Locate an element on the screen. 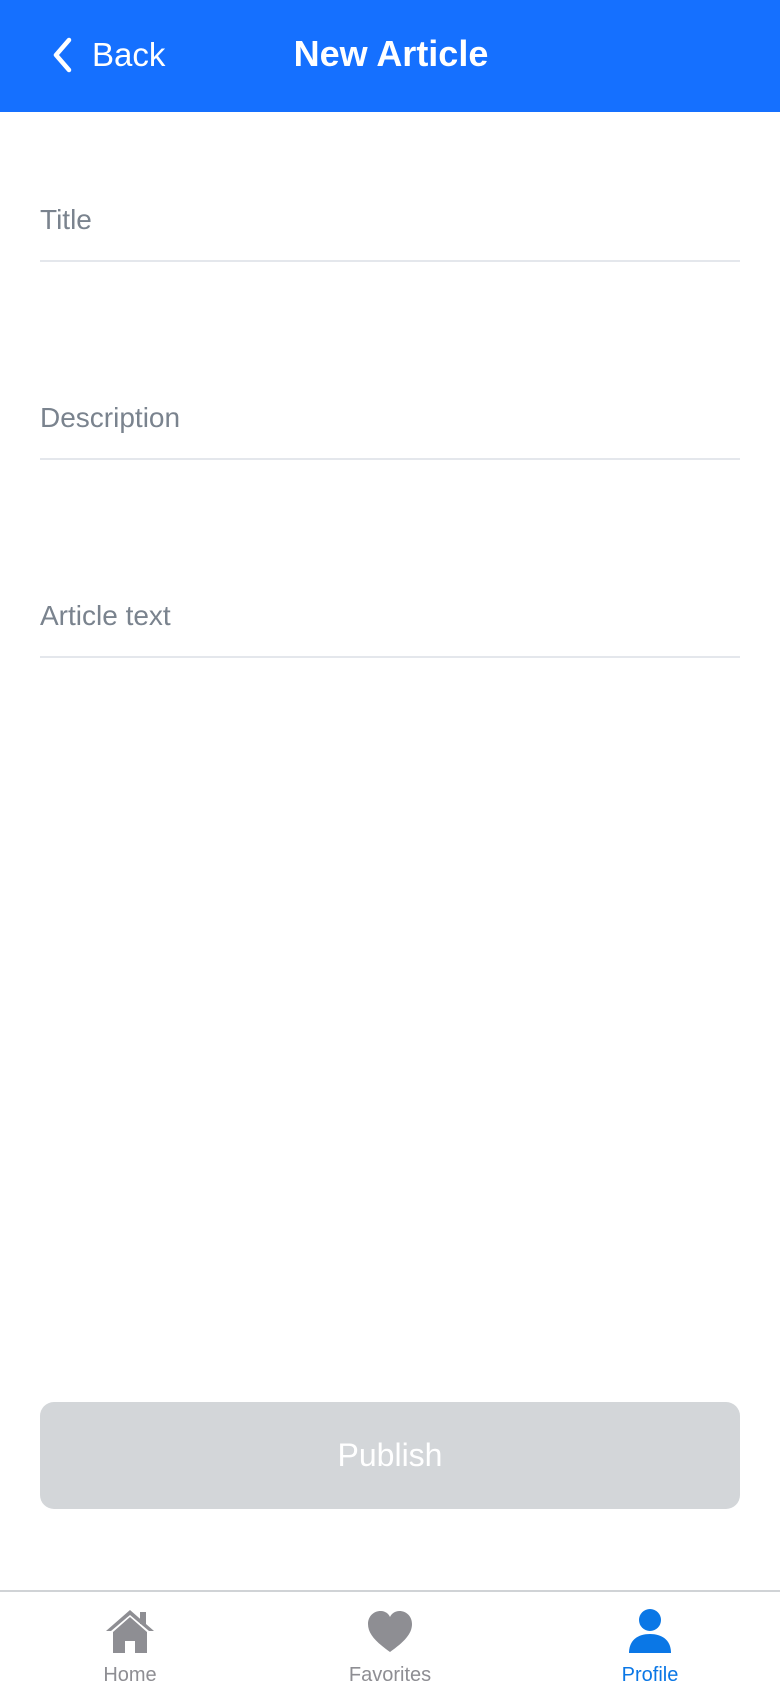 Image resolution: width=780 pixels, height=1690 pixels. title-field is located at coordinates (390, 221).